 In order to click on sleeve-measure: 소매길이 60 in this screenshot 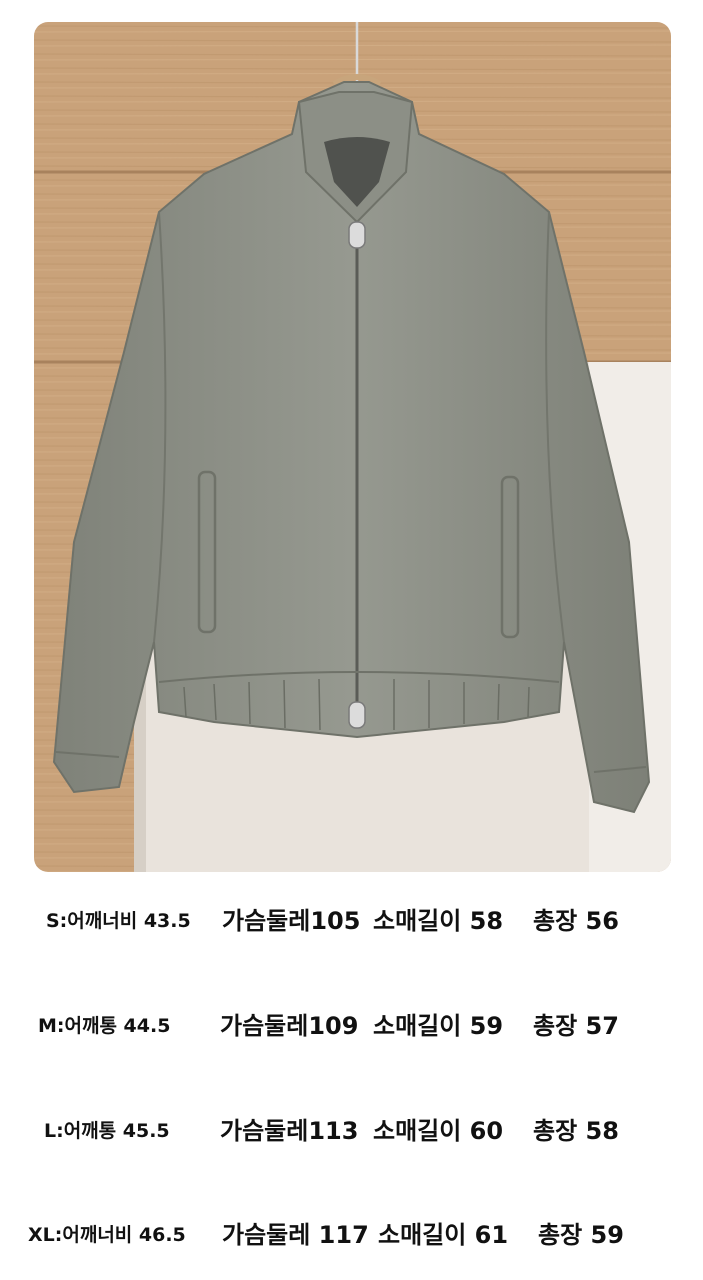, I will do `click(438, 1131)`.